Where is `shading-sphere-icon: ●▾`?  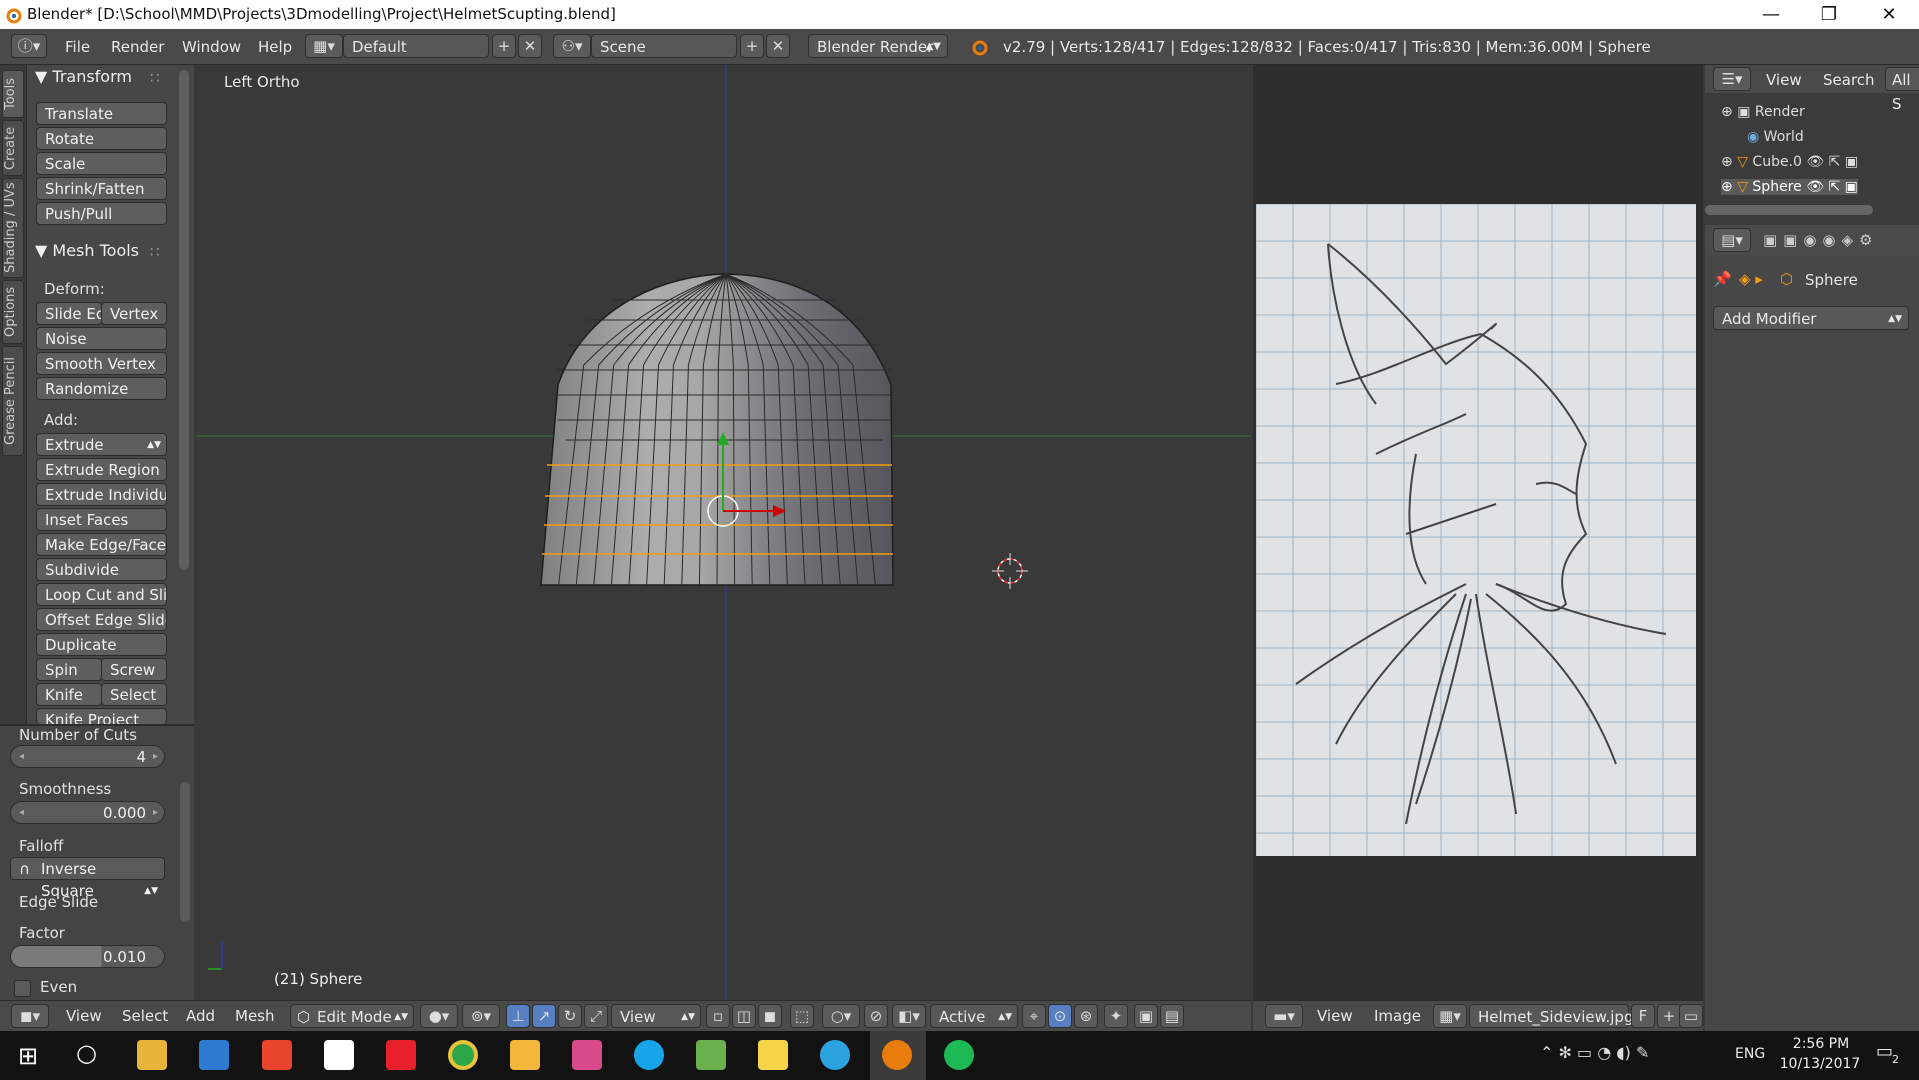 shading-sphere-icon: ●▾ is located at coordinates (439, 1016).